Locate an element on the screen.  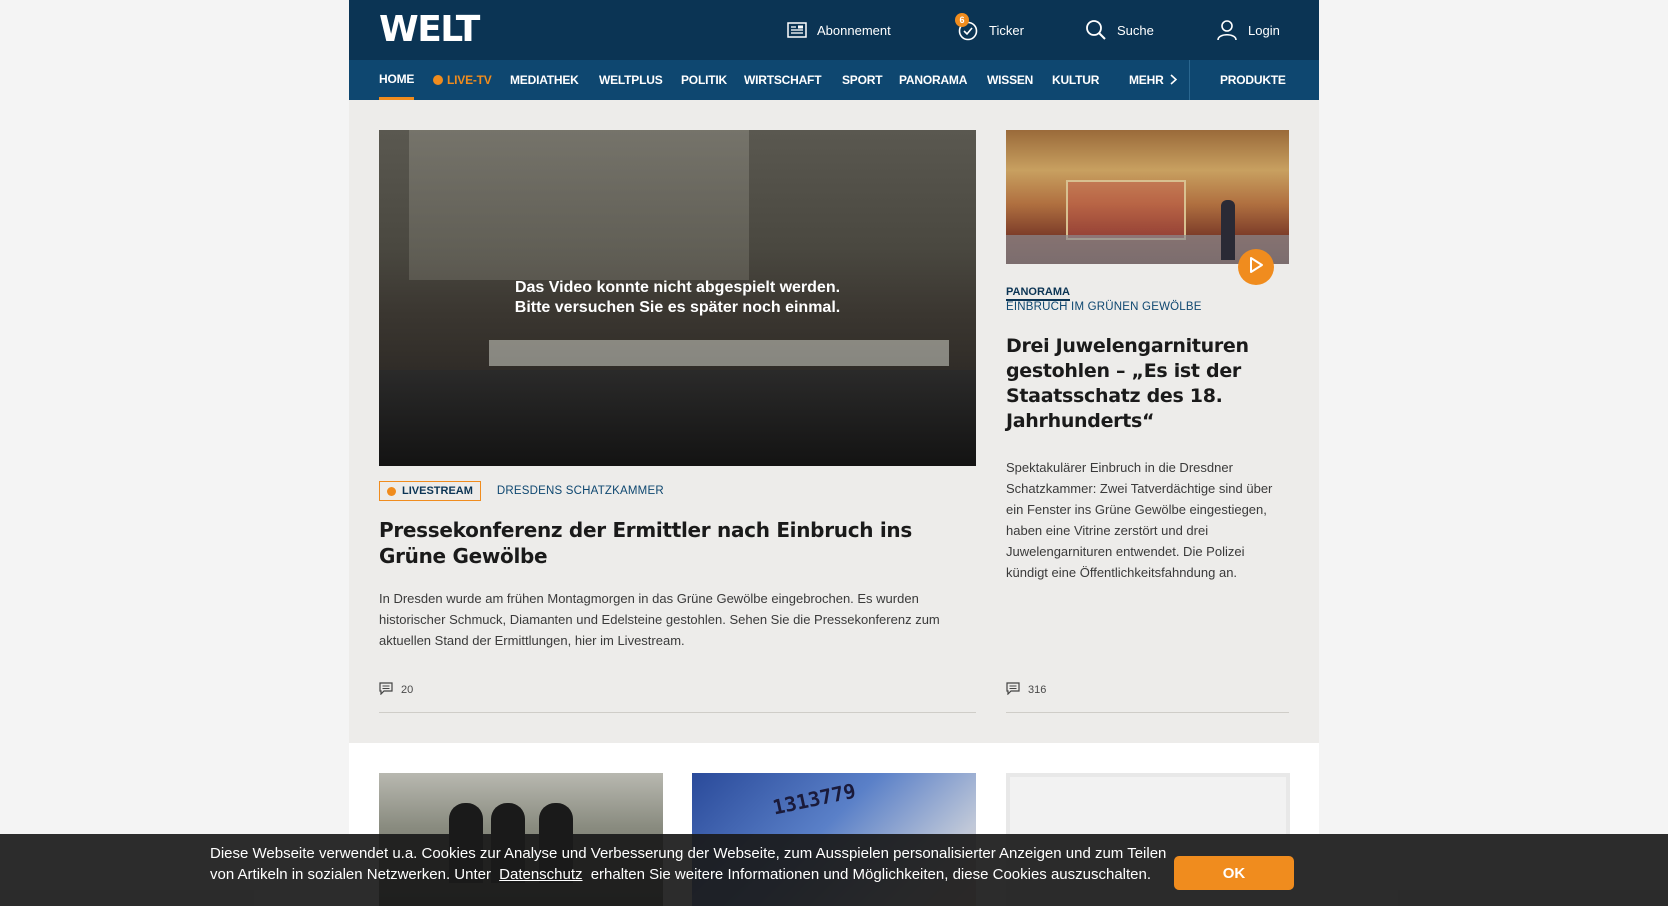
video-still-table is located at coordinates (719, 353).